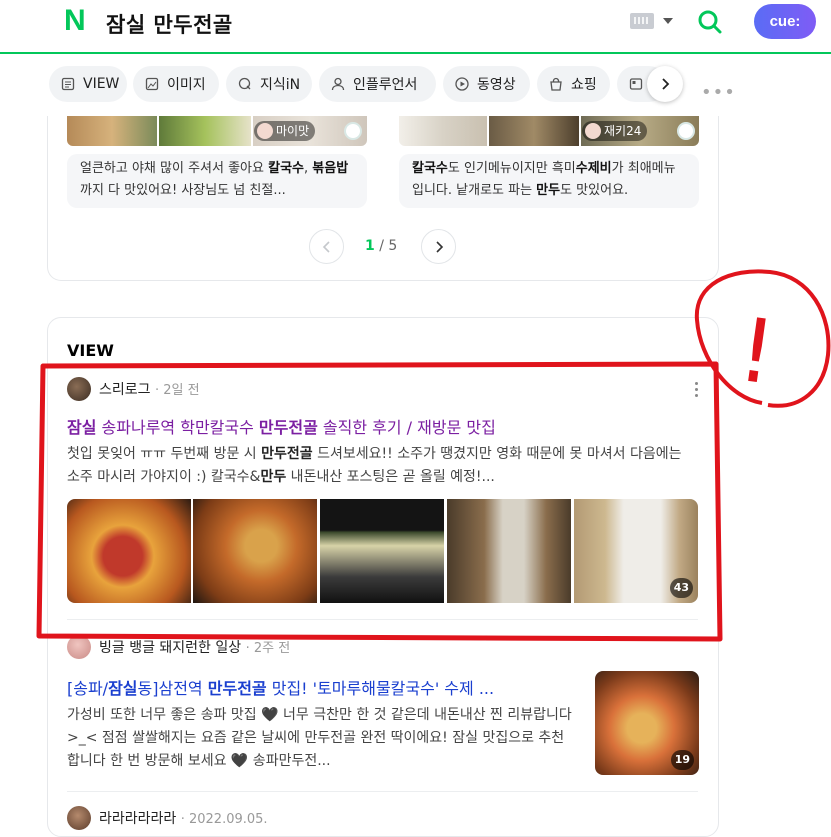  I want to click on image-count-badge: 19, so click(682, 760).